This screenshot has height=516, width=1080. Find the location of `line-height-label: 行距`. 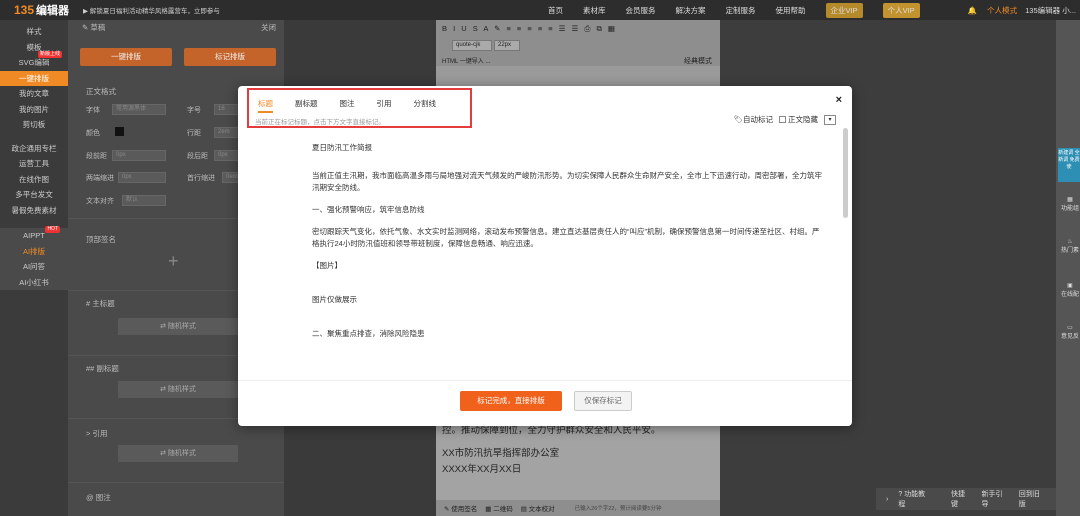

line-height-label: 行距 is located at coordinates (194, 133).